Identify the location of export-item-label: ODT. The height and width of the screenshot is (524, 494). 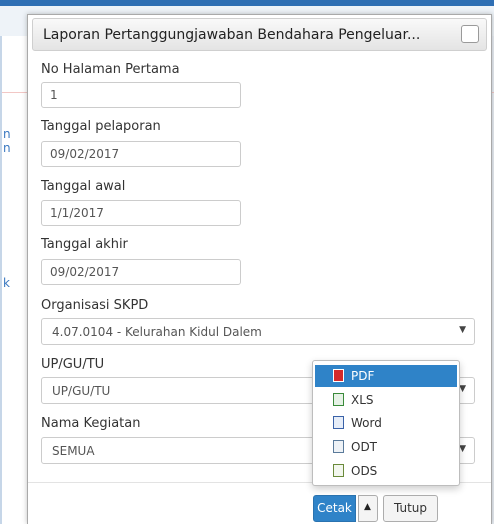
(364, 447).